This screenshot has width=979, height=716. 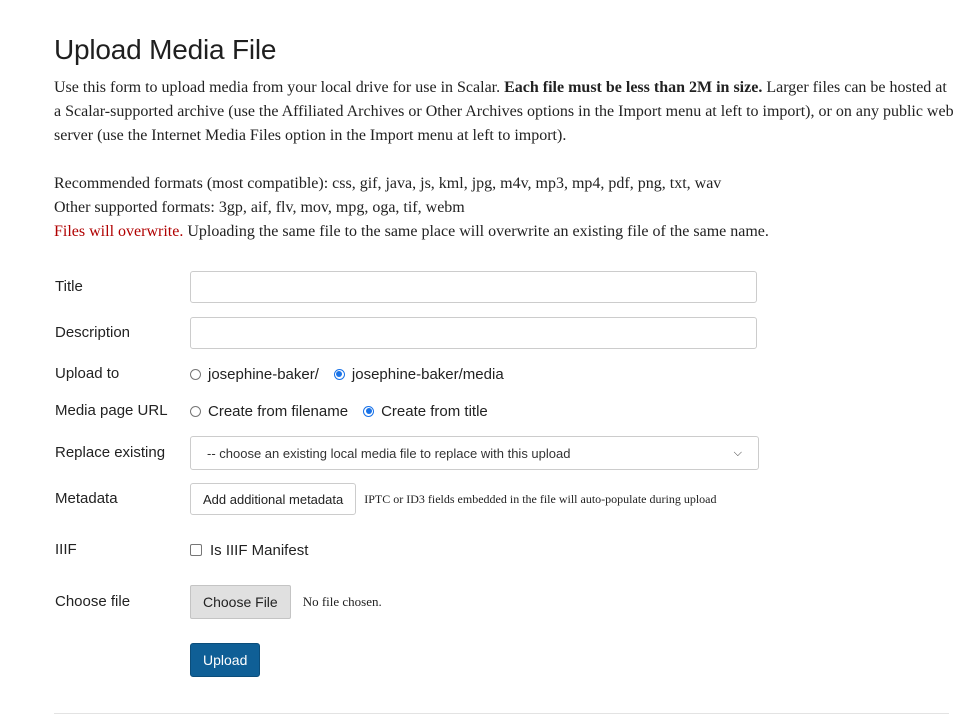 What do you see at coordinates (501, 713) in the screenshot?
I see `divider` at bounding box center [501, 713].